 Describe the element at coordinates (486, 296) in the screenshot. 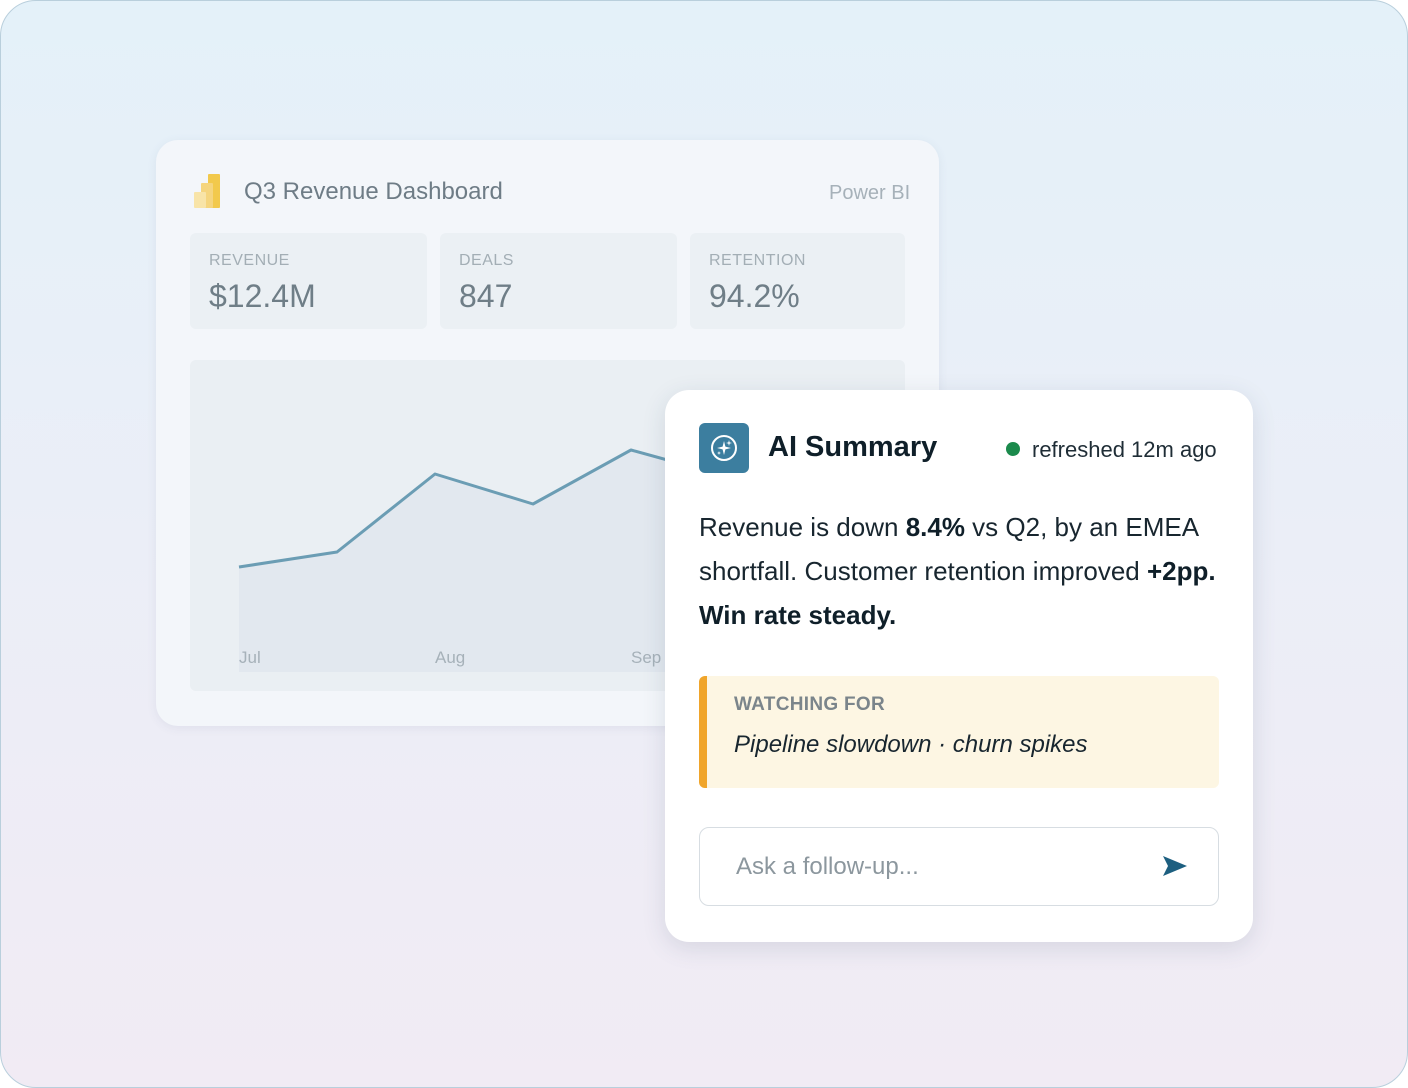

I see `kpi-value: 847` at that location.